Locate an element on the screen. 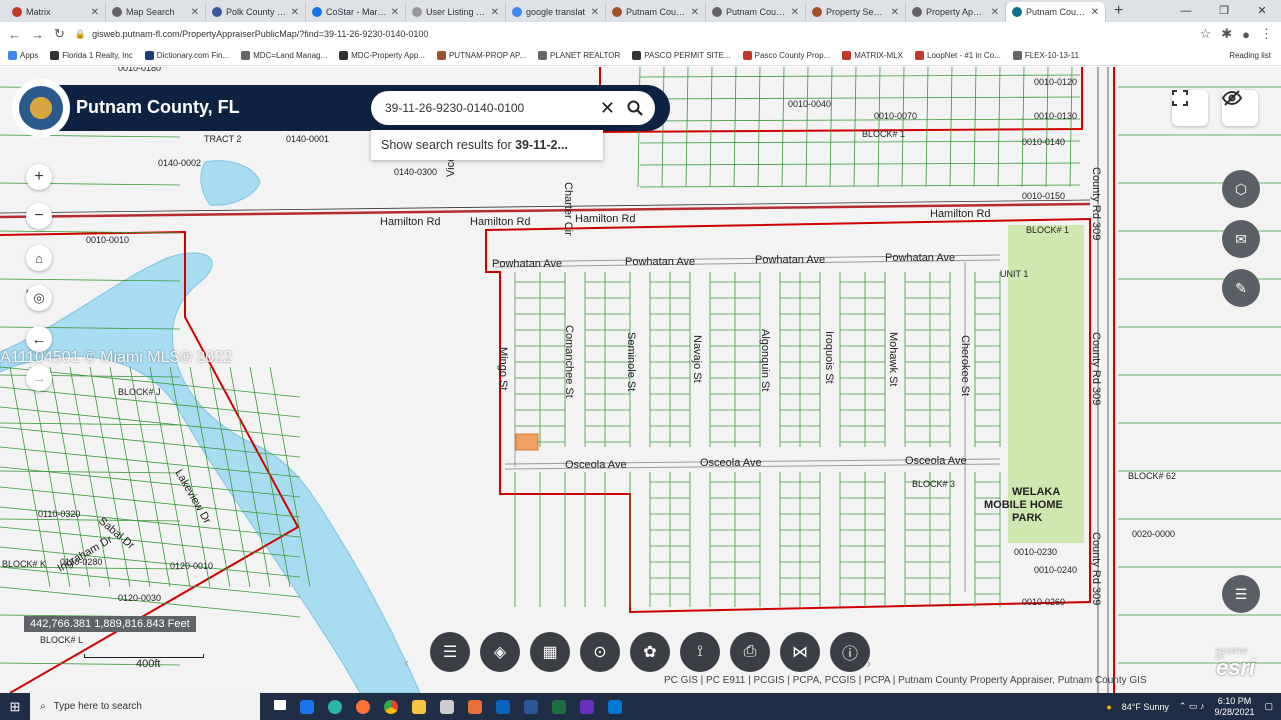 The width and height of the screenshot is (1281, 720). browser-tab: Map Search ✕ is located at coordinates (156, 12).